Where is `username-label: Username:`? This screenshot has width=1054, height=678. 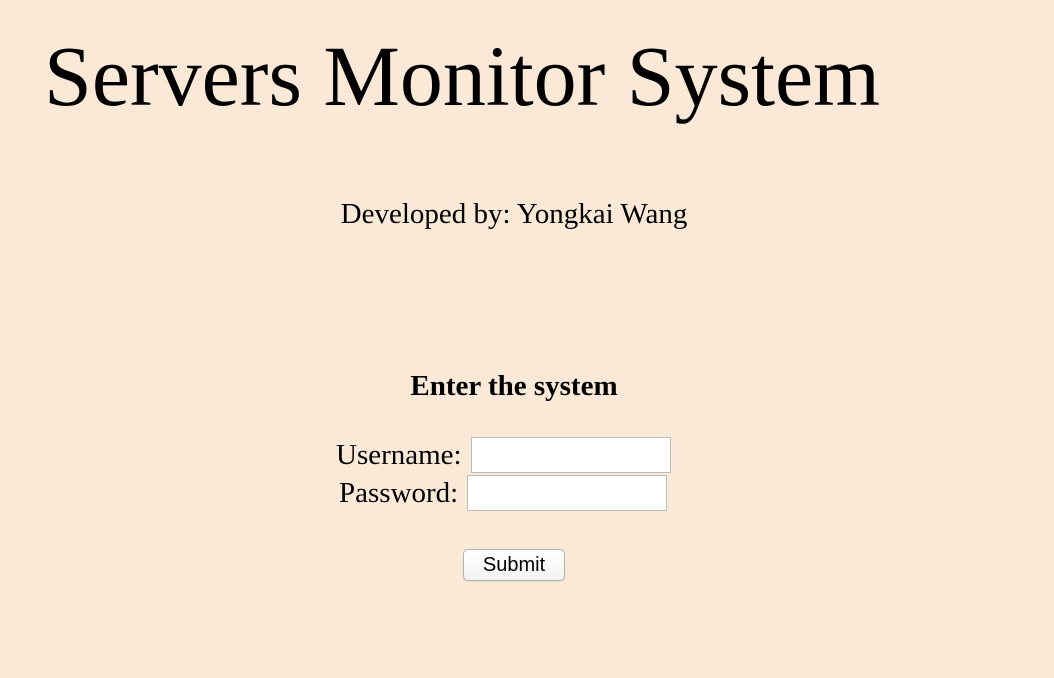
username-label: Username: is located at coordinates (399, 455).